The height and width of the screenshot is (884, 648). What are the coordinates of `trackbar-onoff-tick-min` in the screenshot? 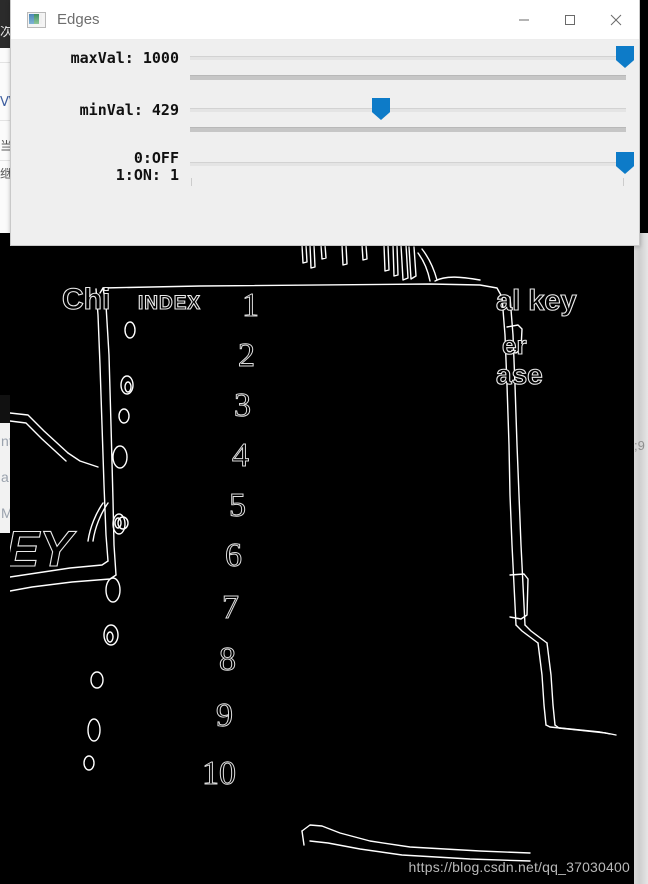 It's located at (191, 182).